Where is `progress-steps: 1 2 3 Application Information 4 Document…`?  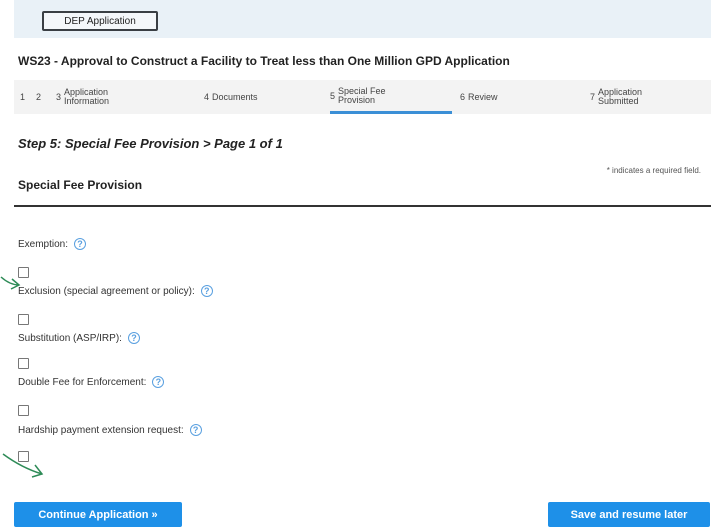 progress-steps: 1 2 3 Application Information 4 Document… is located at coordinates (362, 97).